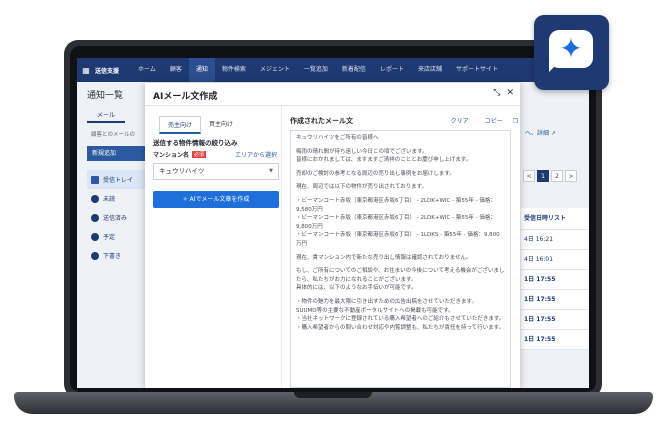 The width and height of the screenshot is (667, 426). Describe the element at coordinates (95, 217) in the screenshot. I see `sent-icon` at that location.